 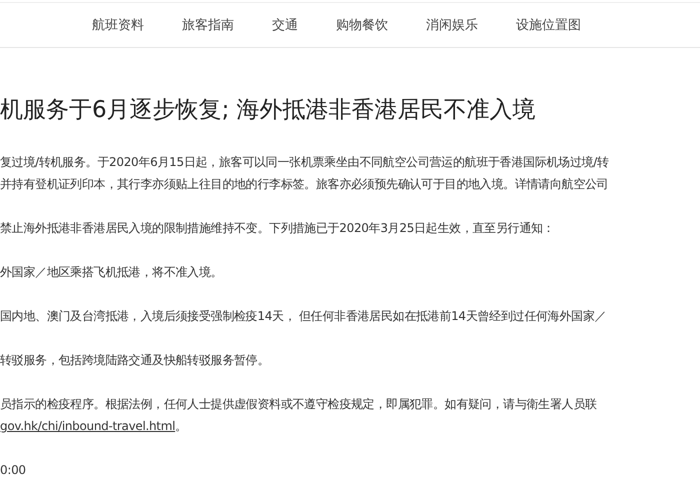 I want to click on nav-link: 旅客指南, so click(x=208, y=25).